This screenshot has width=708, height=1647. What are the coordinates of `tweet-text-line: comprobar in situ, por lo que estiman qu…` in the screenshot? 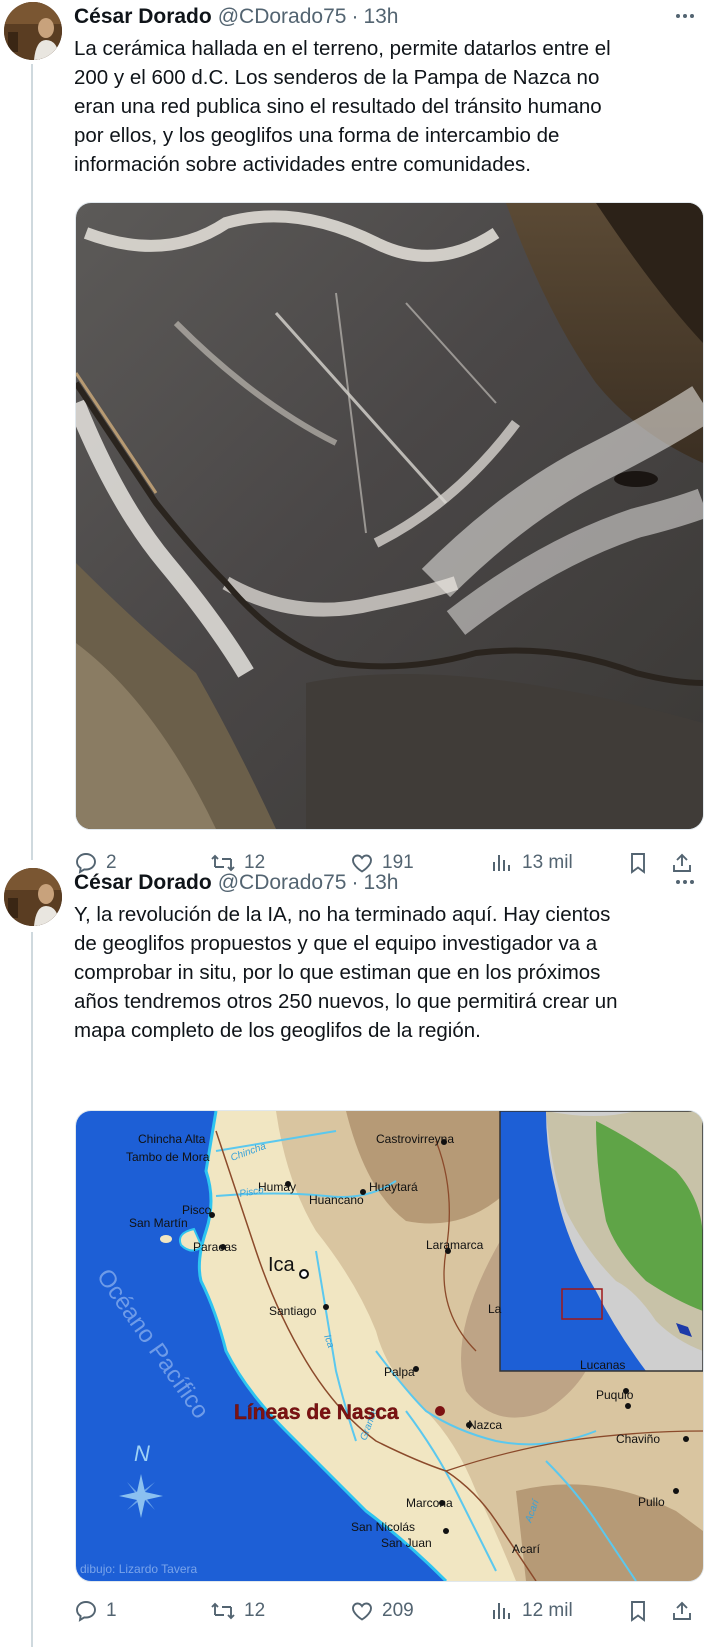 It's located at (337, 972).